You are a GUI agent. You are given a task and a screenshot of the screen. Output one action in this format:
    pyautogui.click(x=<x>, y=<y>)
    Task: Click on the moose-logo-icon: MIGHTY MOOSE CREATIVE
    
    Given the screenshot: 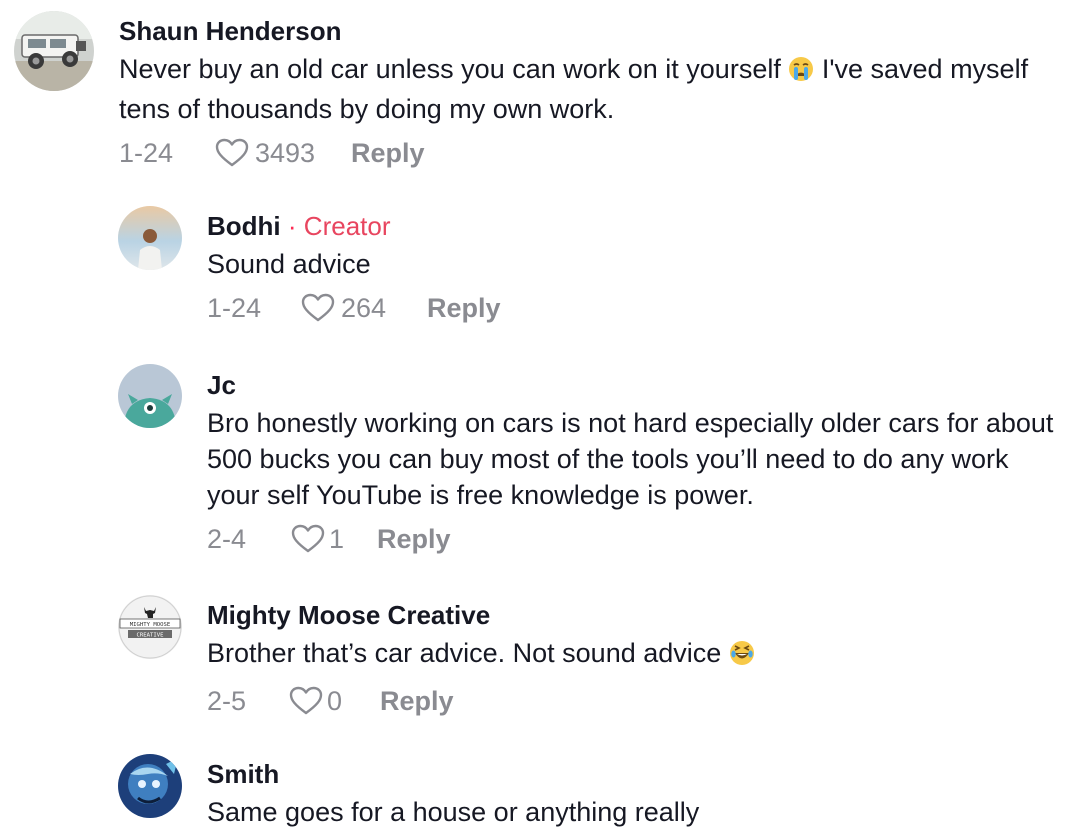 What is the action you would take?
    pyautogui.click(x=150, y=627)
    